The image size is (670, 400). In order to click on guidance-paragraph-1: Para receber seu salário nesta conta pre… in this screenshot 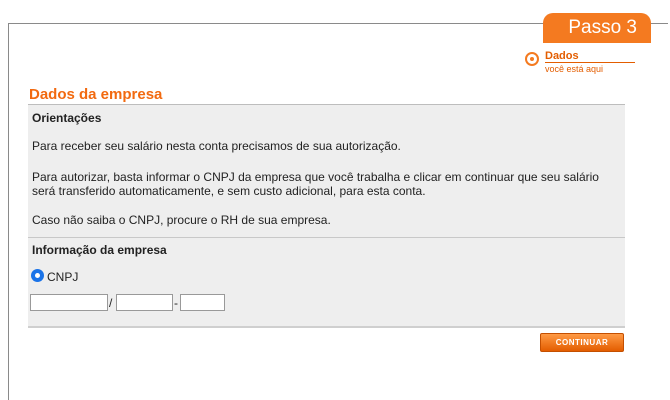, I will do `click(216, 146)`.